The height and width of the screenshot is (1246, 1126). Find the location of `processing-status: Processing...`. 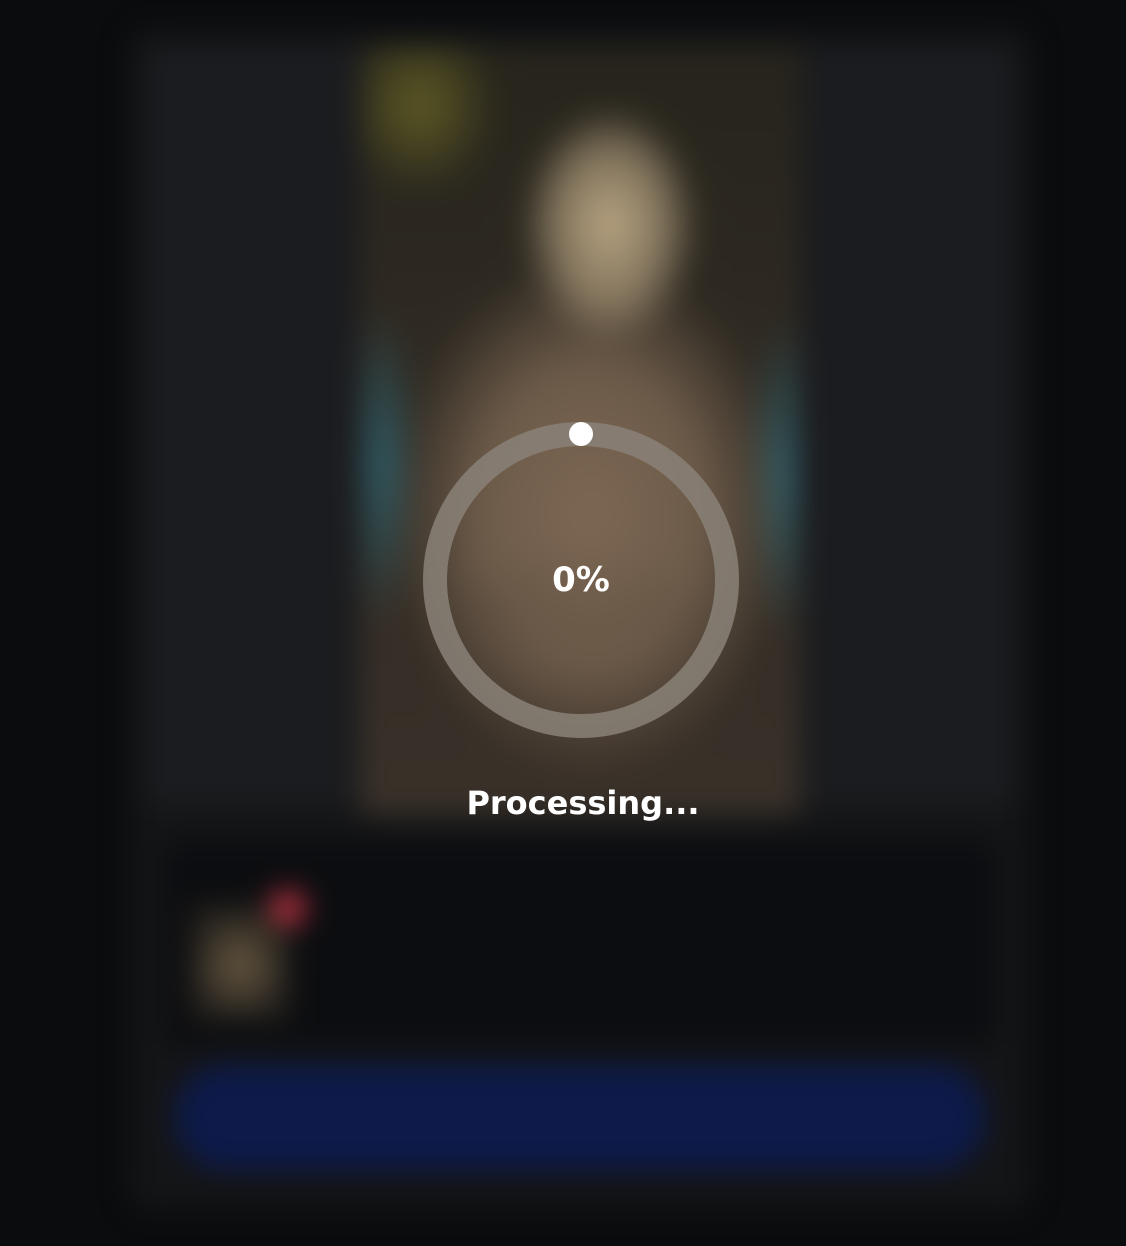

processing-status: Processing... is located at coordinates (583, 803).